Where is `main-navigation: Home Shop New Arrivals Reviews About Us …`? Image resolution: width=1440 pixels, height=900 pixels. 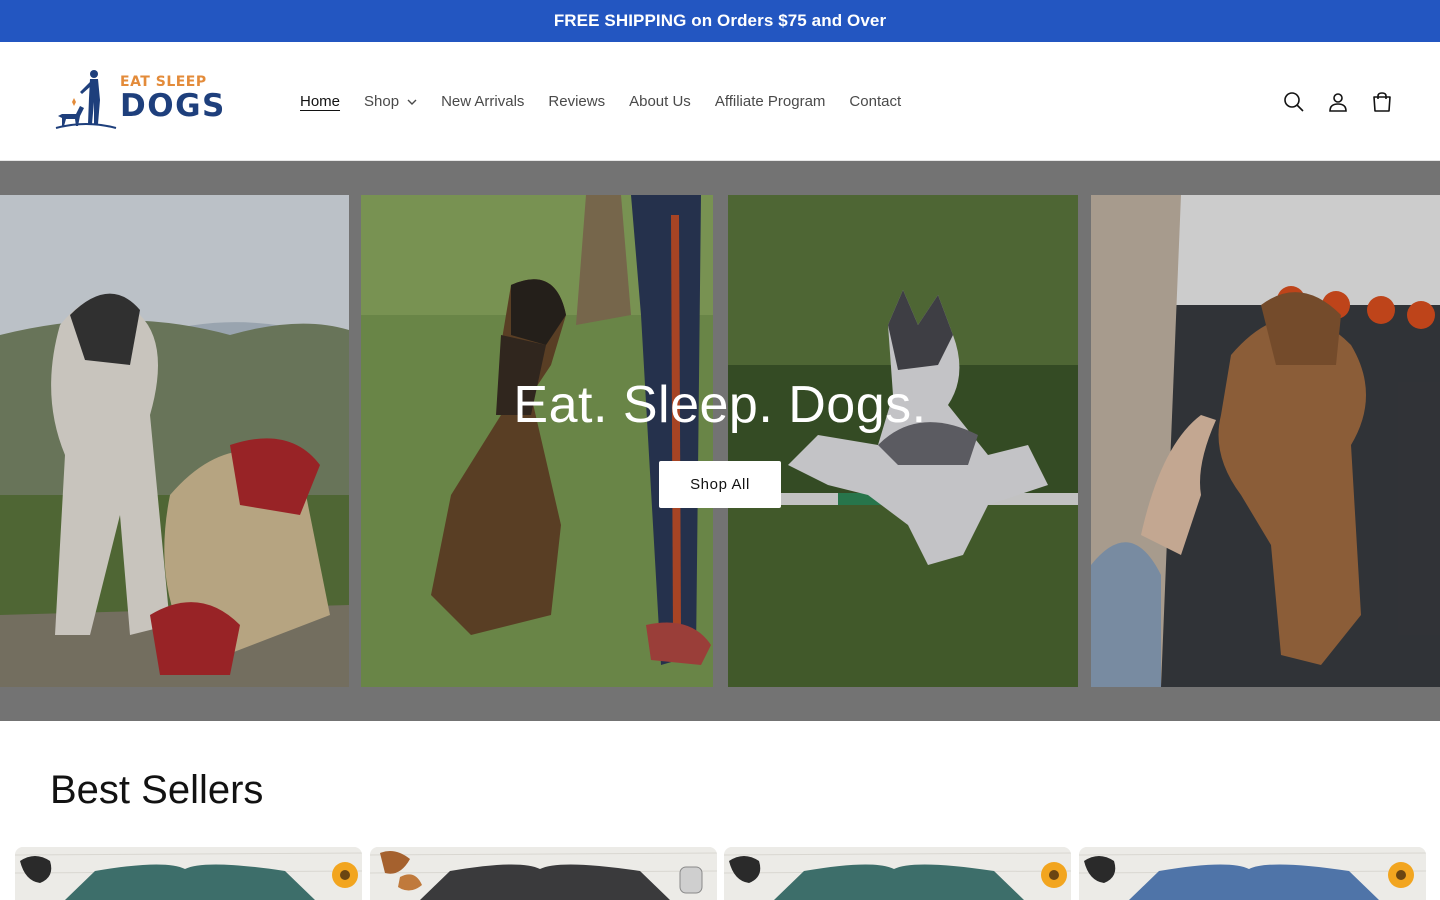
main-navigation: Home Shop New Arrivals Reviews About Us … is located at coordinates (600, 101).